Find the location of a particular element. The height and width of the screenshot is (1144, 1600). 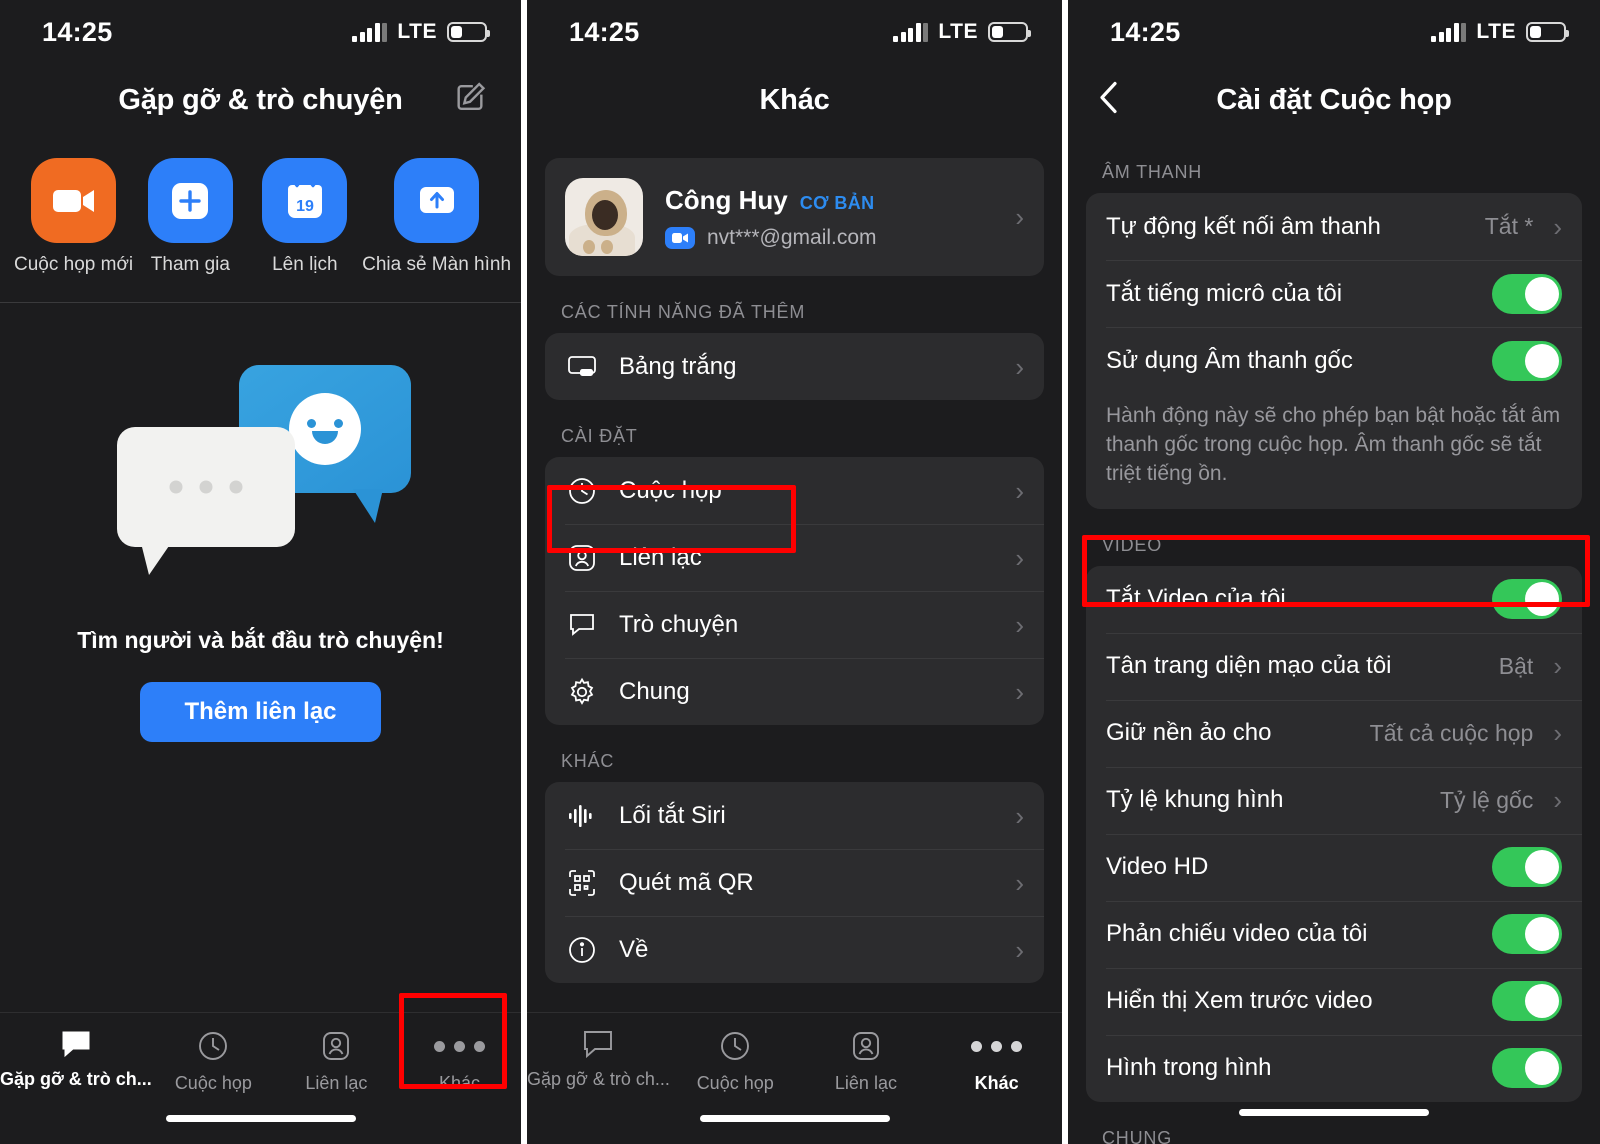

row-aspect-ratio: Tỷ lệ khung hình Tỷ lệ gốc › is located at coordinates (1334, 800).